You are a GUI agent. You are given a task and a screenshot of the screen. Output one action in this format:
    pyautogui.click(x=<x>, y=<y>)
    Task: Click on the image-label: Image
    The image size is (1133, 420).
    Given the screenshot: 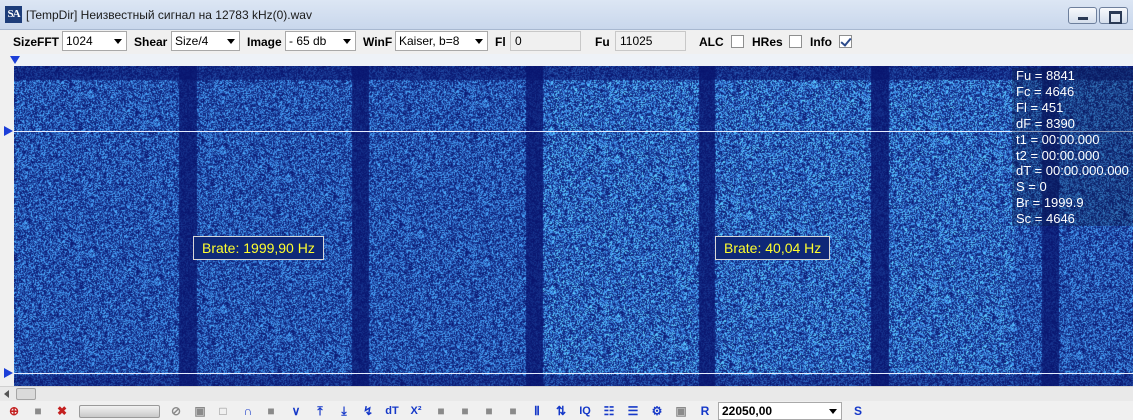 What is the action you would take?
    pyautogui.click(x=264, y=42)
    